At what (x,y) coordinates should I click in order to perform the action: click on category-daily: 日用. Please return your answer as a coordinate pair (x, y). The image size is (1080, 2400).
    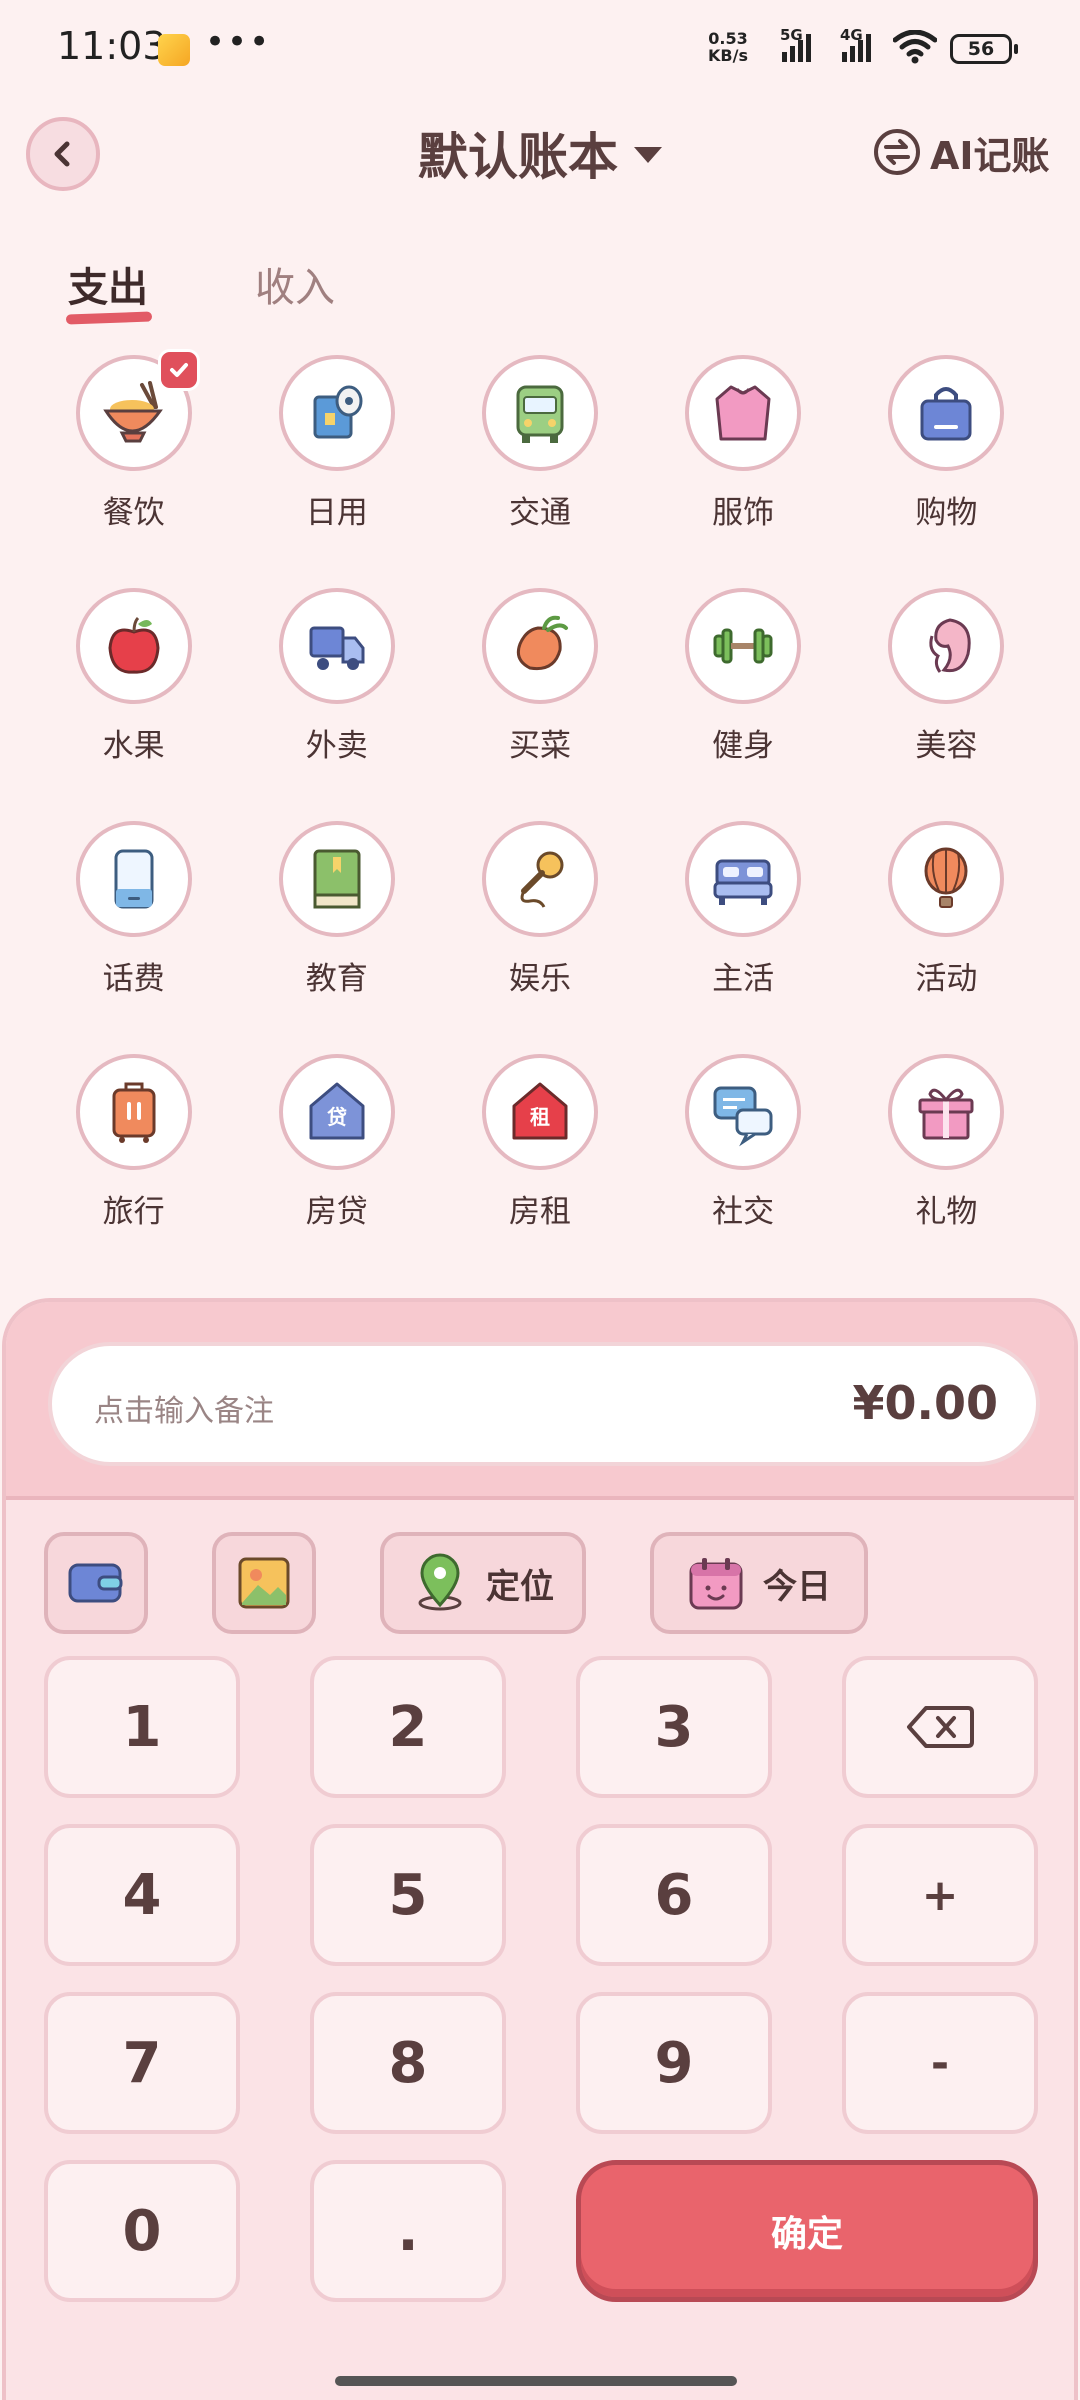
    Looking at the image, I should click on (336, 471).